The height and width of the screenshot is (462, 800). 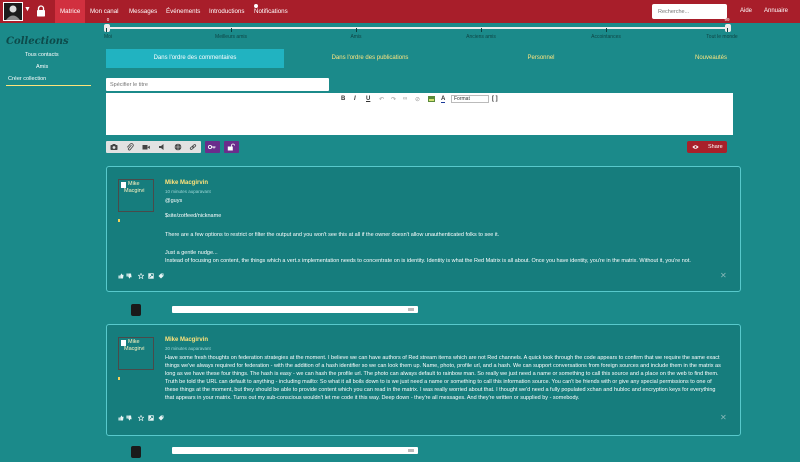 I want to click on title-input, so click(x=217, y=84).